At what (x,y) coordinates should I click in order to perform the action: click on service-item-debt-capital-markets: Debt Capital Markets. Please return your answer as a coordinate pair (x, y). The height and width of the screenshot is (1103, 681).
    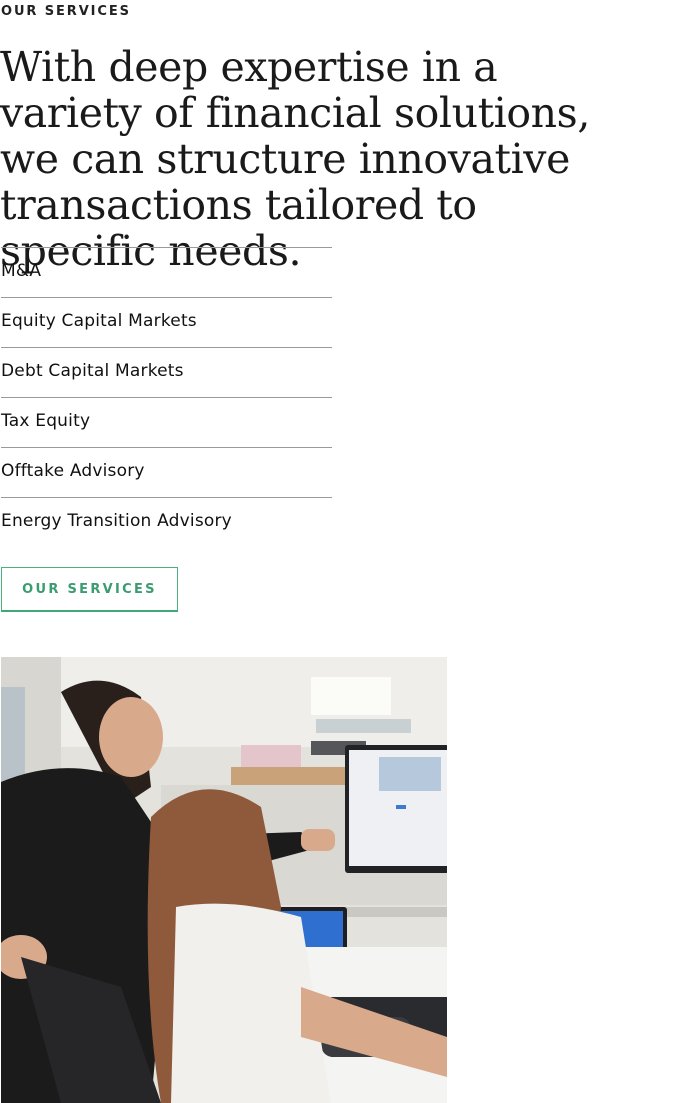
    Looking at the image, I should click on (166, 372).